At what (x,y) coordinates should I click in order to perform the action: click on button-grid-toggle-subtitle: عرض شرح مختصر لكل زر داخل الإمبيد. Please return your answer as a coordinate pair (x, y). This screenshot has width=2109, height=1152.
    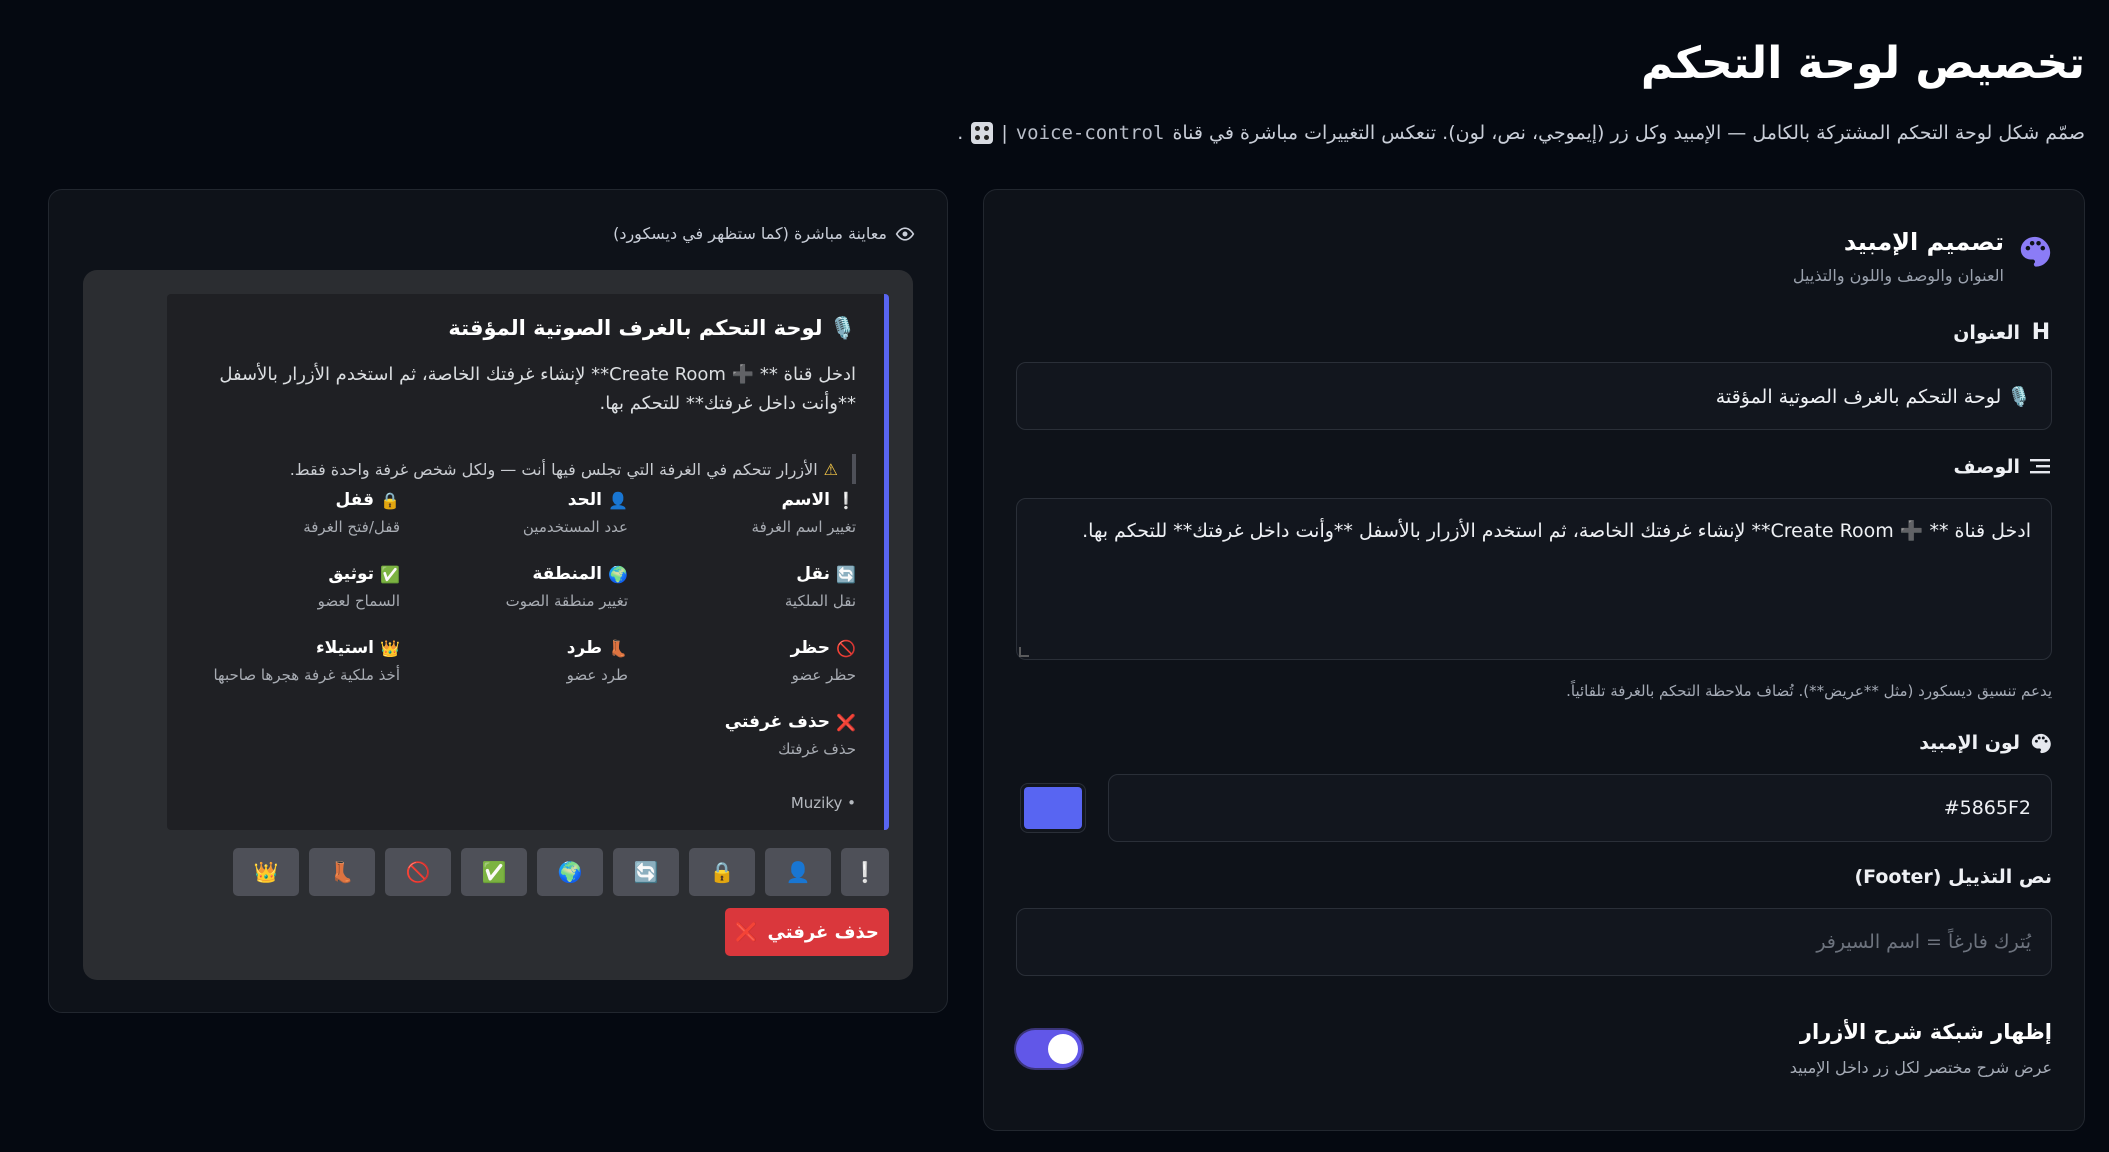
    Looking at the image, I should click on (1920, 1067).